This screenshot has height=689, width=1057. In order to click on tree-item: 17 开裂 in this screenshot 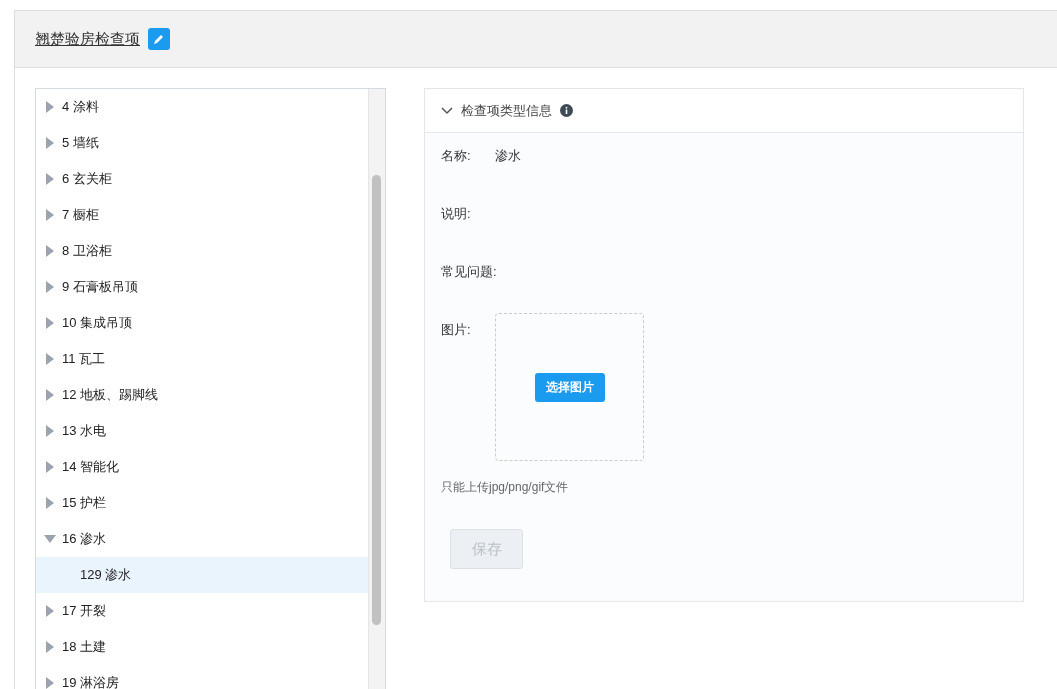, I will do `click(202, 611)`.